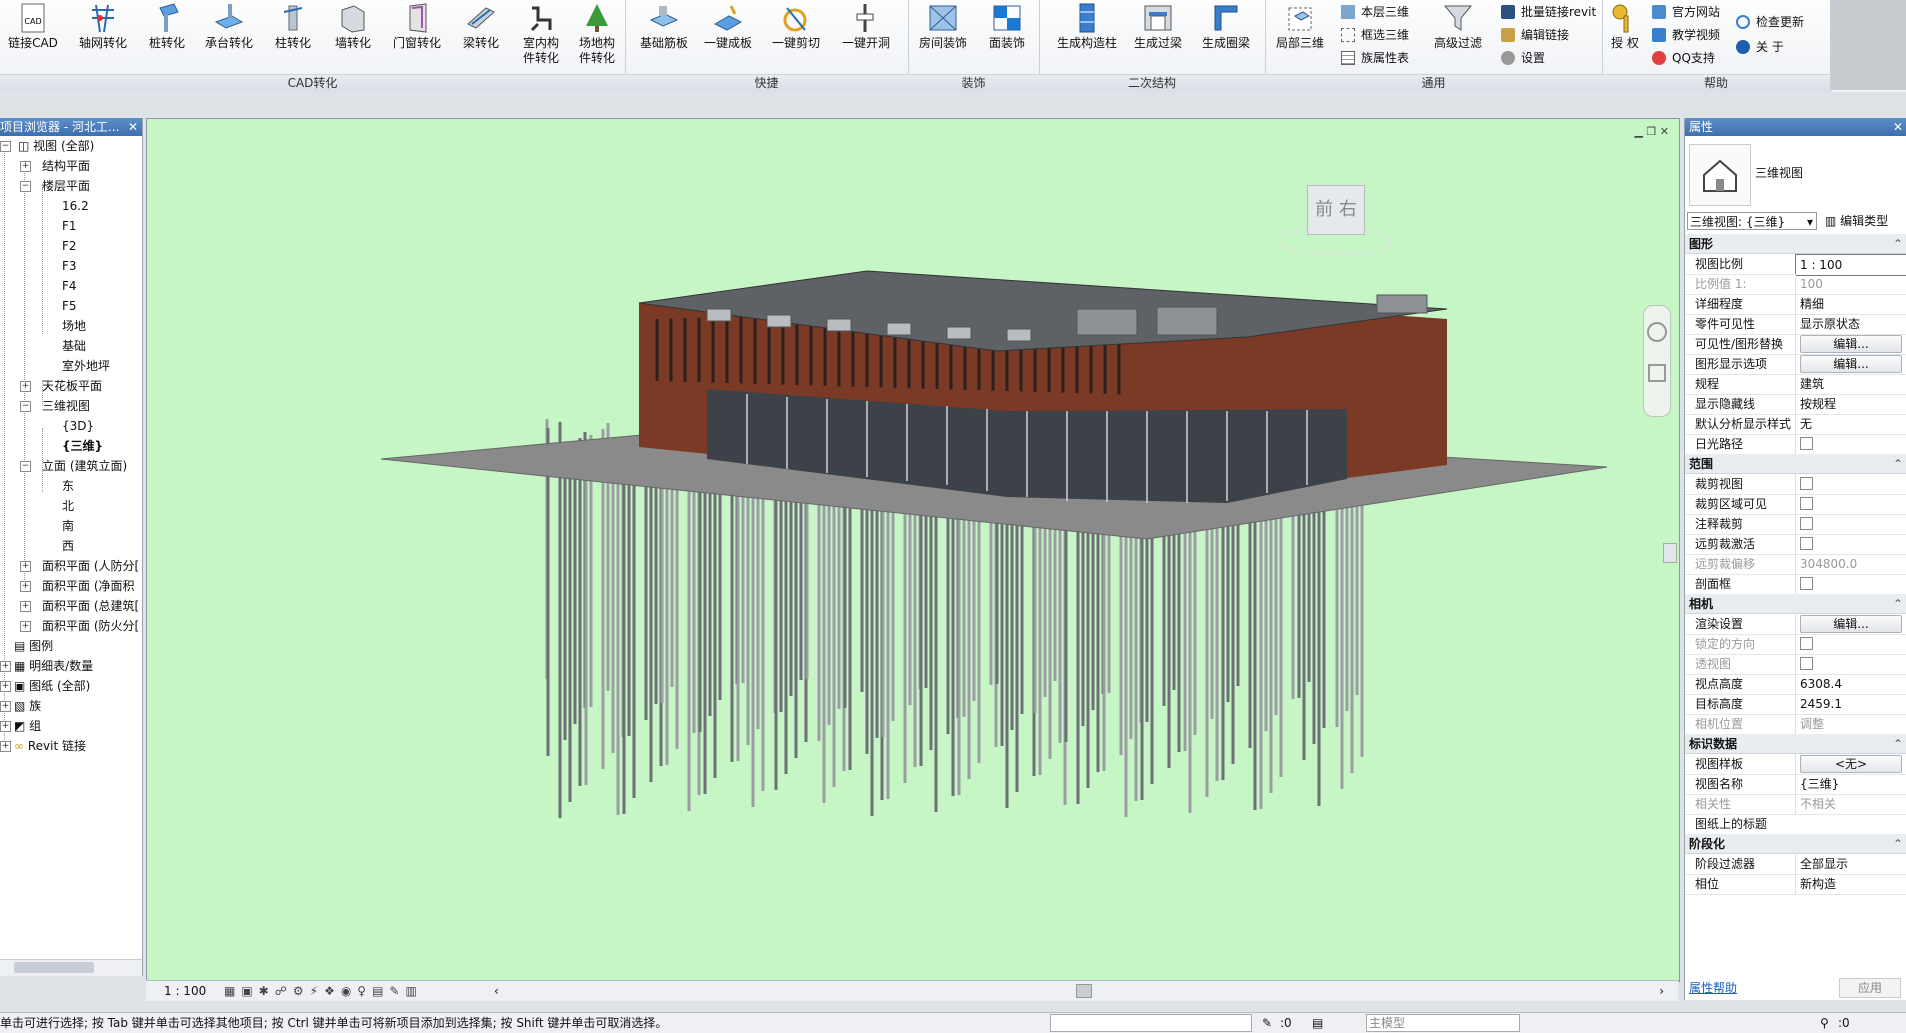 Image resolution: width=1906 pixels, height=1033 pixels. What do you see at coordinates (1657, 373) in the screenshot?
I see `zoom-icon` at bounding box center [1657, 373].